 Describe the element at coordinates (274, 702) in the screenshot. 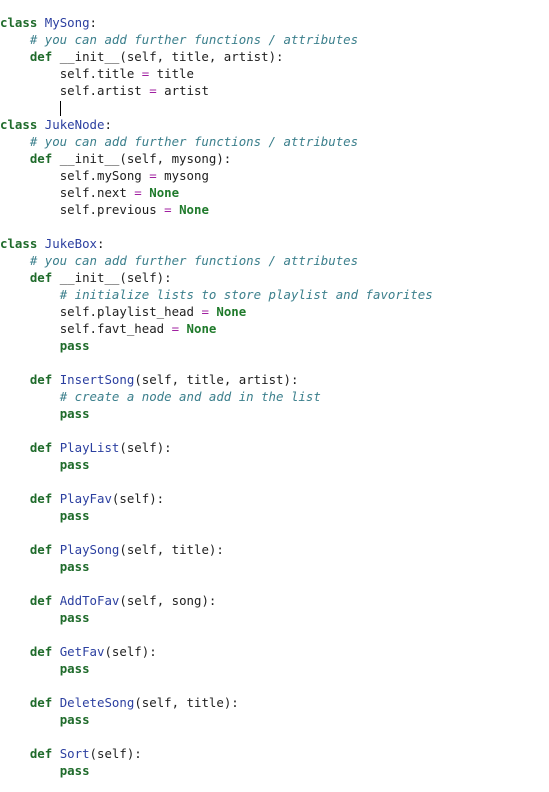

I see `code-line: def DeleteSong(self, title):` at that location.